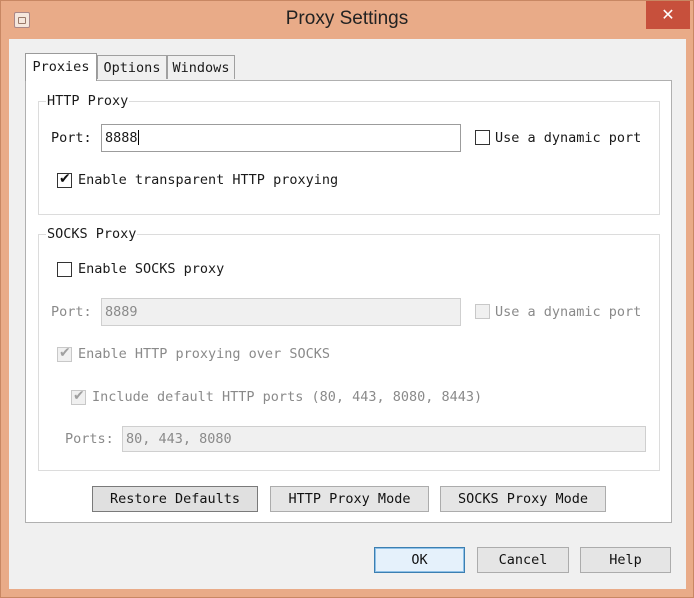  What do you see at coordinates (204, 354) in the screenshot?
I see `http-over-socks-label: Enable HTTP proxying over SOCKS` at bounding box center [204, 354].